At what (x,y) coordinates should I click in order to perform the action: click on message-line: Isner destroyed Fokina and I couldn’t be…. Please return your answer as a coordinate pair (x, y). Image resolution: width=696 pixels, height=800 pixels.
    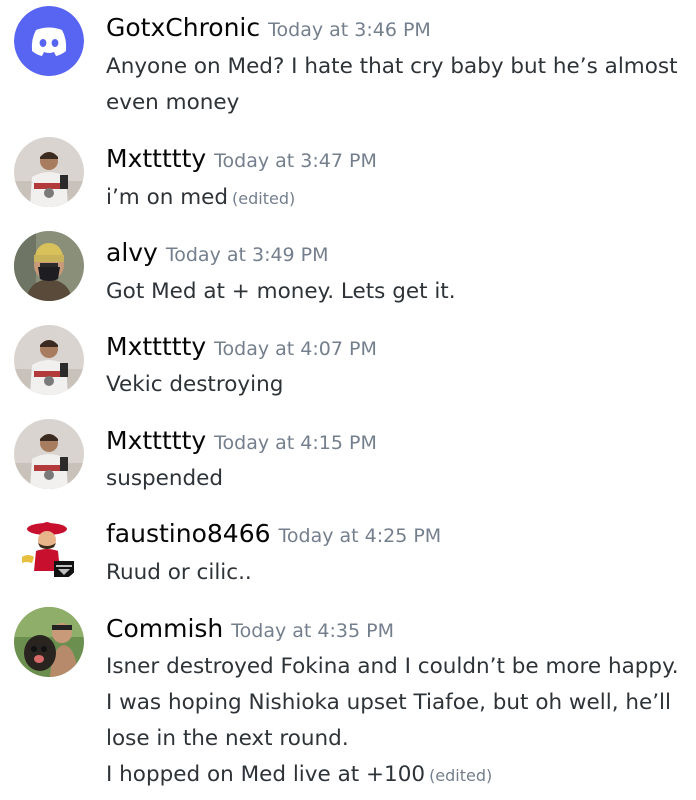
    Looking at the image, I should click on (392, 666).